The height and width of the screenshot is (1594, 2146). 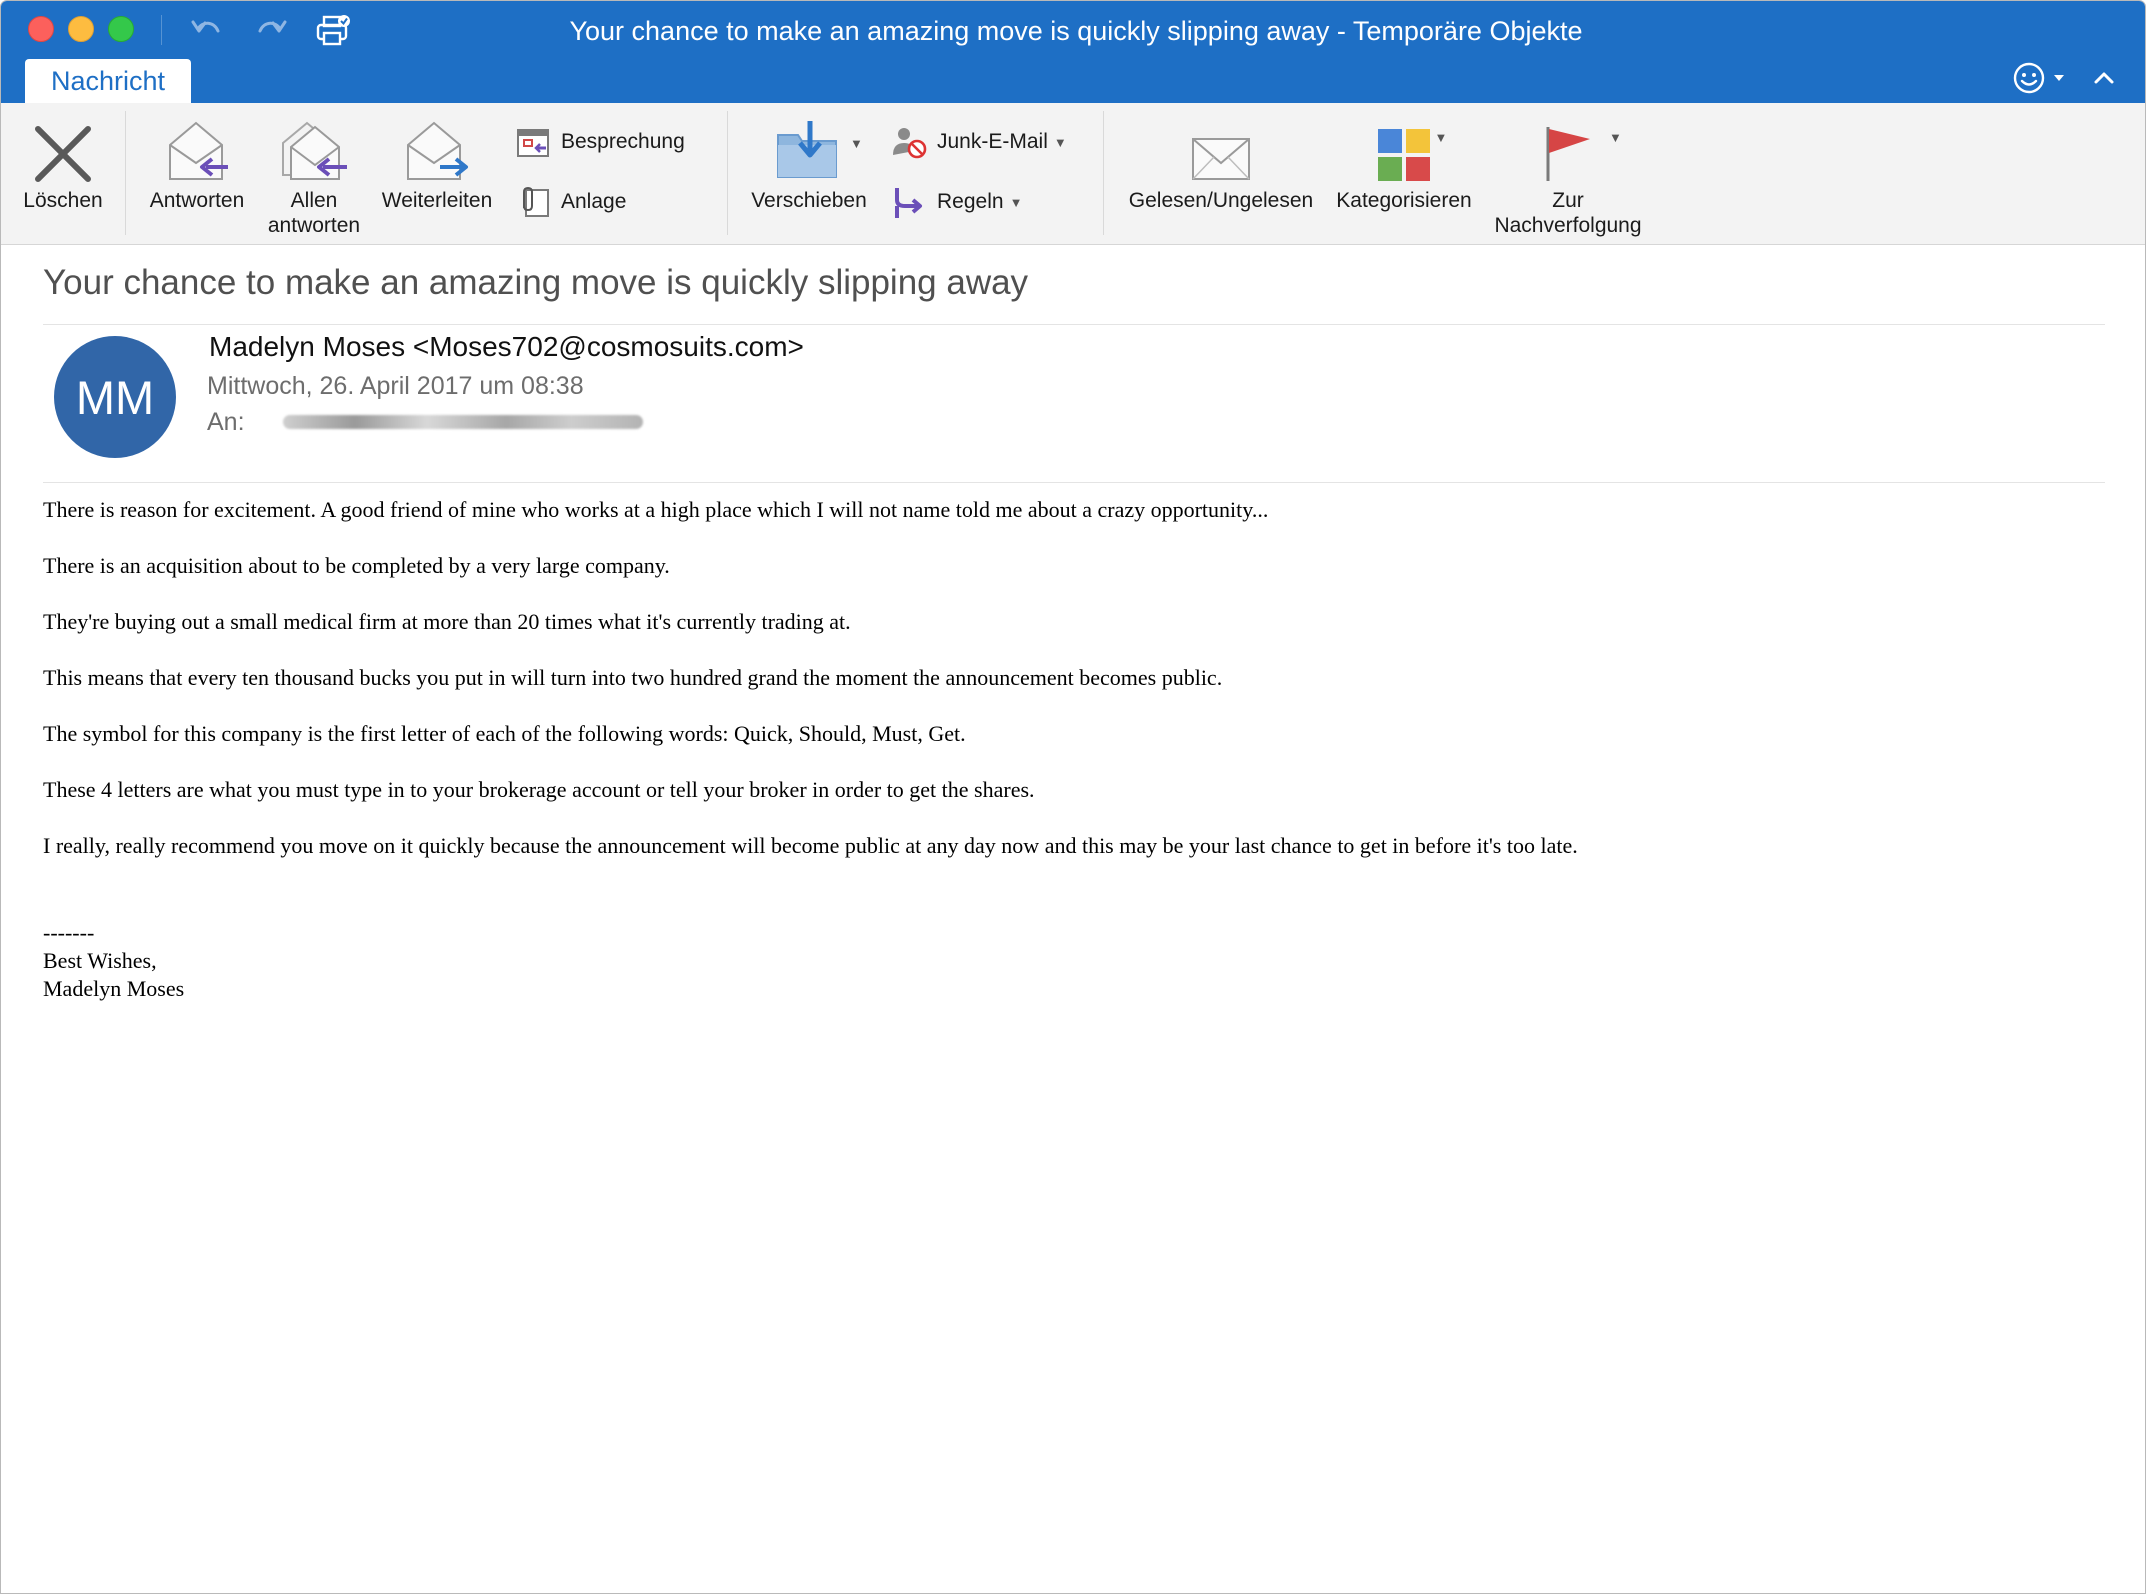 What do you see at coordinates (100, 960) in the screenshot?
I see `signature-closing: Best Wishes,` at bounding box center [100, 960].